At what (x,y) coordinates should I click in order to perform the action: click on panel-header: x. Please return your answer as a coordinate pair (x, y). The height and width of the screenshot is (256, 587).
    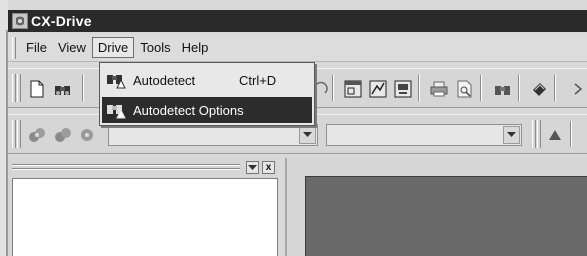
    Looking at the image, I should click on (147, 168).